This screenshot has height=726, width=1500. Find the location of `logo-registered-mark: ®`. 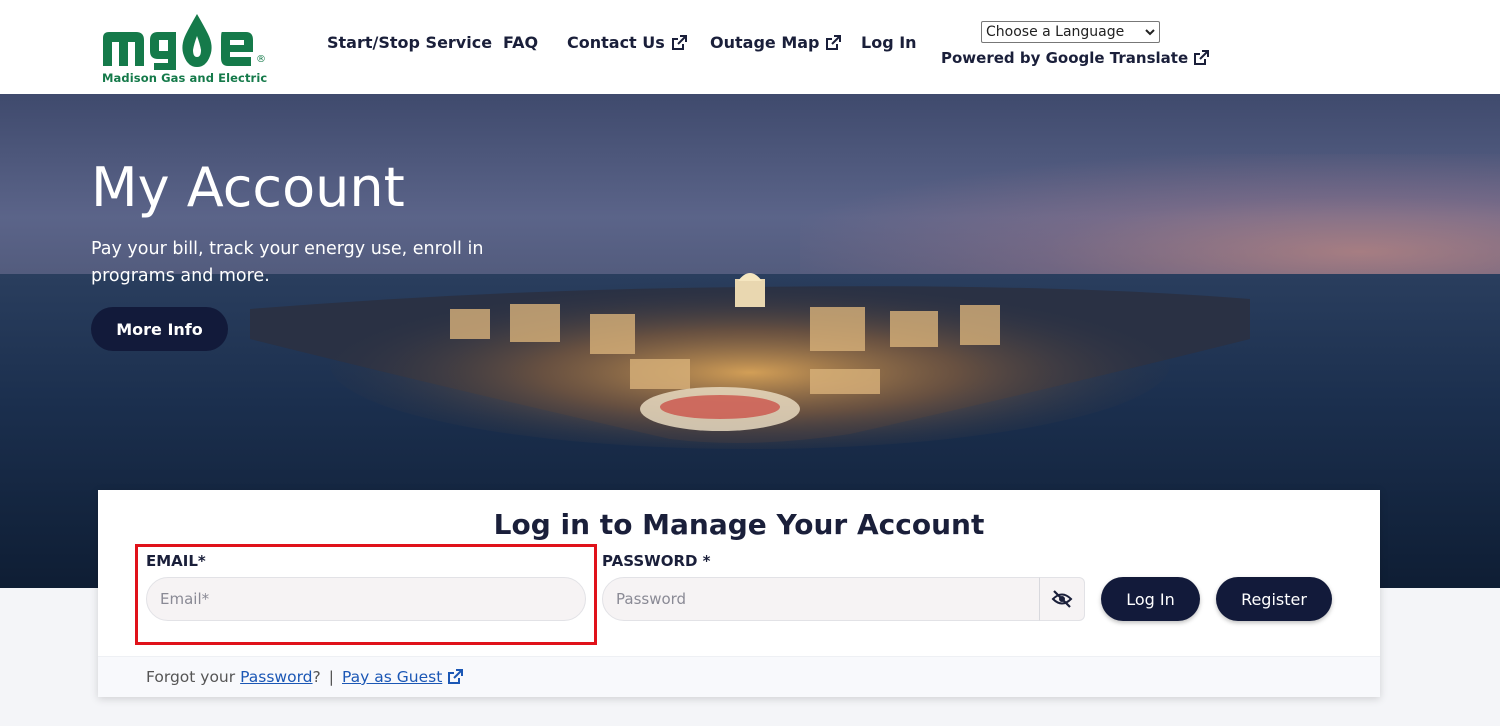

logo-registered-mark: ® is located at coordinates (261, 59).